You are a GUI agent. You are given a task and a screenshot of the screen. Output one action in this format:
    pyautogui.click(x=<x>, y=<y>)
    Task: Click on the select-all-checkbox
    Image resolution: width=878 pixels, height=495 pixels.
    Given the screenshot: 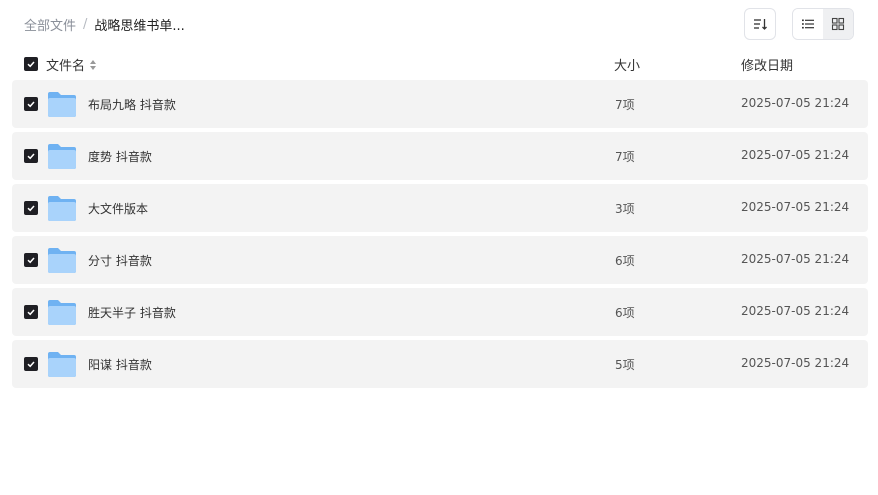 What is the action you would take?
    pyautogui.click(x=31, y=64)
    